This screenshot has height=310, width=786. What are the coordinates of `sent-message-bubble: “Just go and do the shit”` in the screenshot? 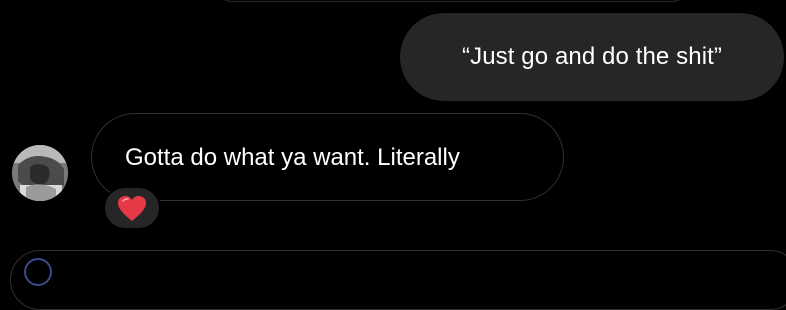 It's located at (592, 57).